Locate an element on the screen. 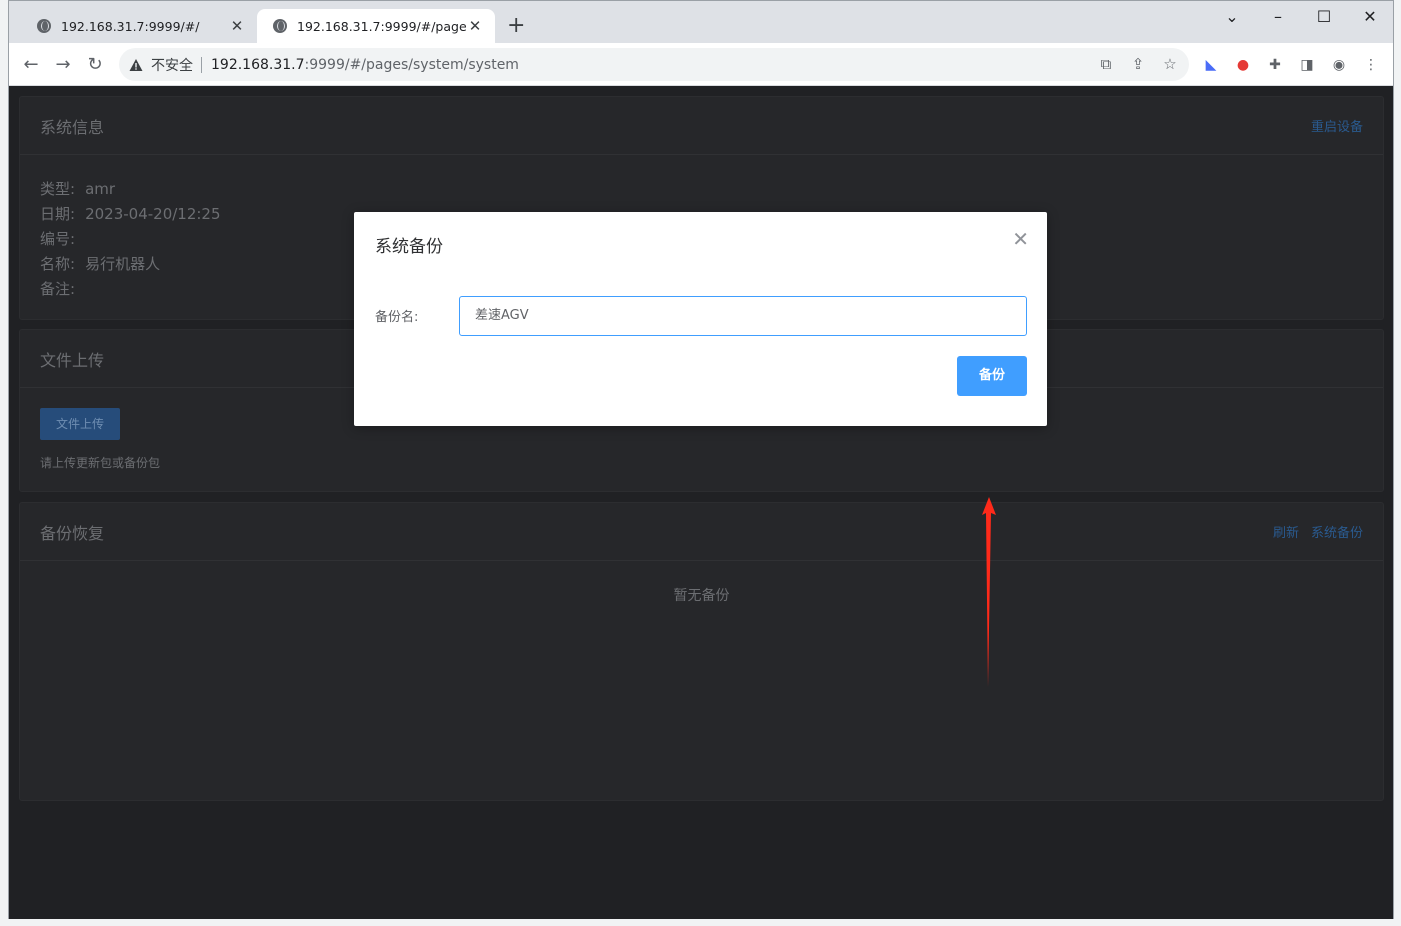 This screenshot has width=1401, height=926. new-tab-icon: + is located at coordinates (516, 26).